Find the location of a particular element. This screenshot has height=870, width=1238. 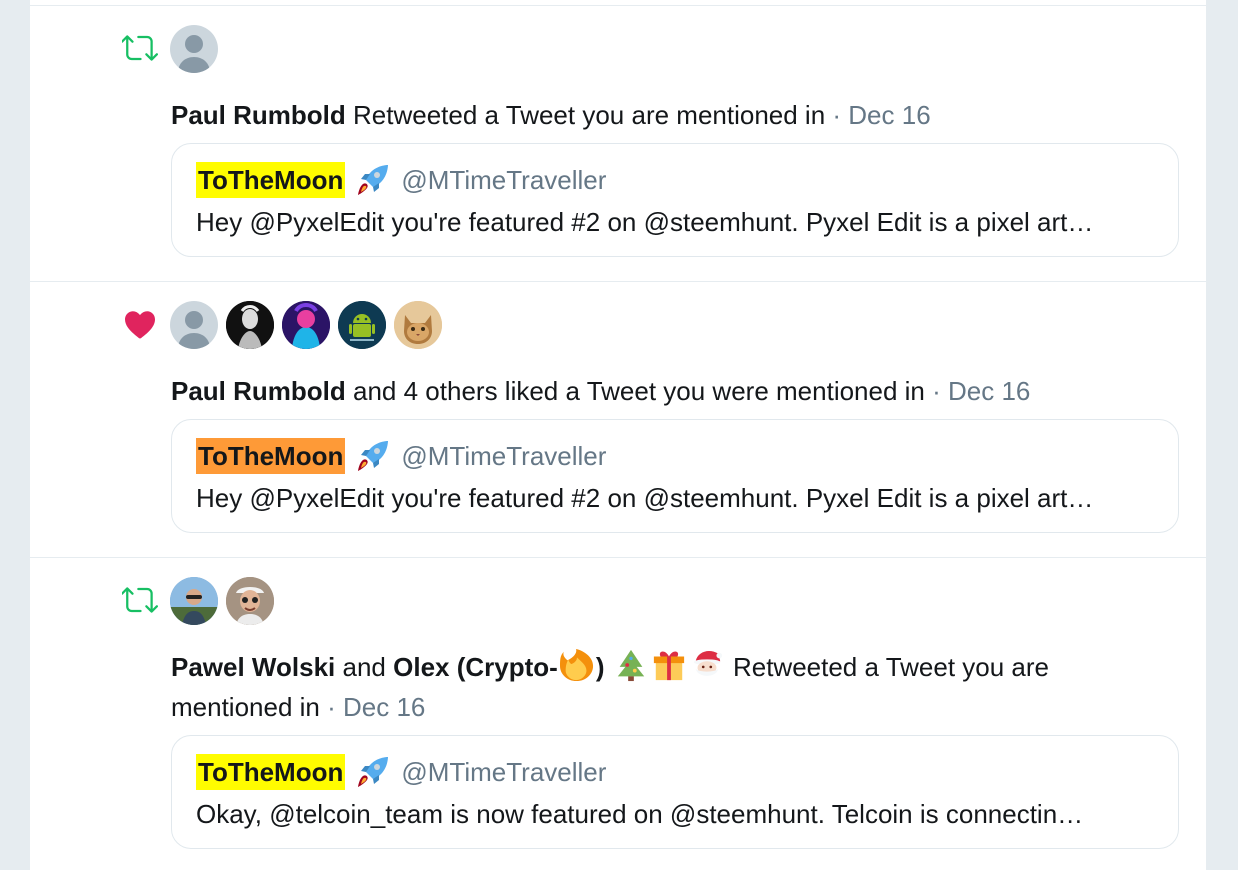

action-text-continued: mentioned in is located at coordinates (245, 707).